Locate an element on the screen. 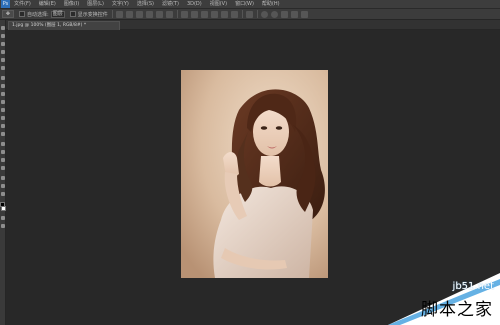 This screenshot has width=500, height=325. 3d-roll-icon is located at coordinates (274, 14).